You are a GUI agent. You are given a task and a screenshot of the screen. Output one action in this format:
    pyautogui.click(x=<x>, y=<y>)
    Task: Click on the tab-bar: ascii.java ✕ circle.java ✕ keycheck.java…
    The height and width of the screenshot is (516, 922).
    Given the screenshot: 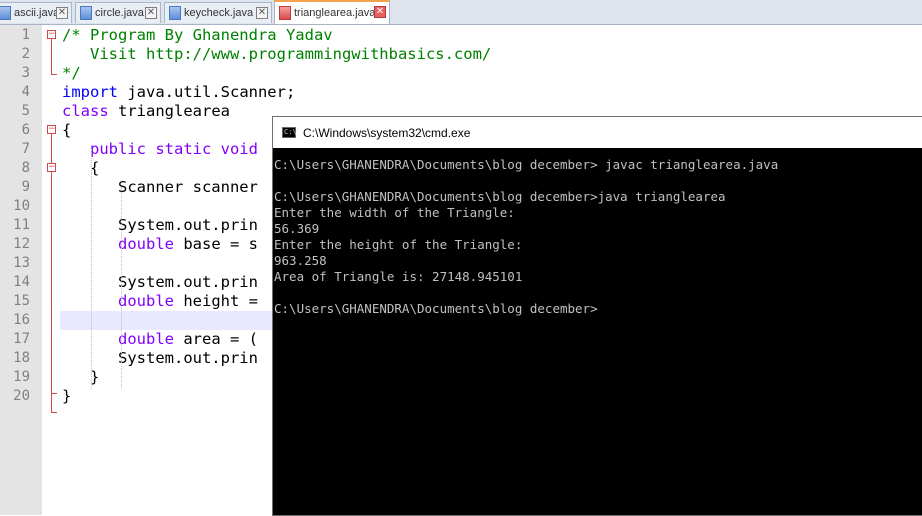 What is the action you would take?
    pyautogui.click(x=461, y=12)
    